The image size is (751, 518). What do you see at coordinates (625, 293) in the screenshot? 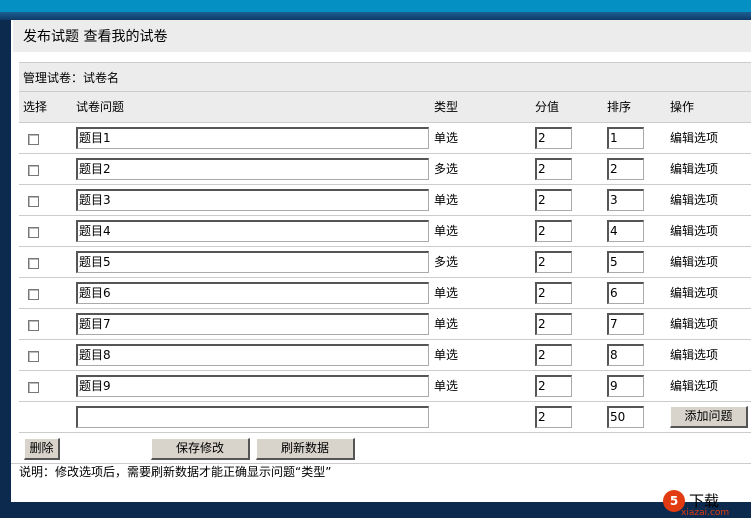
I see `order-input: 6` at bounding box center [625, 293].